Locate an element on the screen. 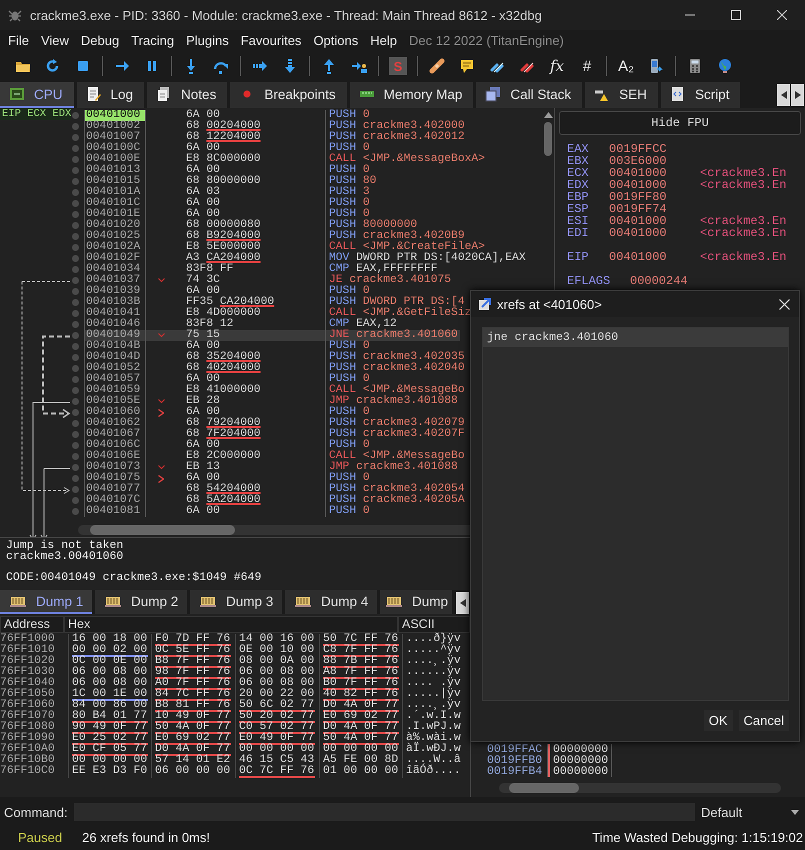 The height and width of the screenshot is (850, 805). address-cell: 0040106C is located at coordinates (115, 445).